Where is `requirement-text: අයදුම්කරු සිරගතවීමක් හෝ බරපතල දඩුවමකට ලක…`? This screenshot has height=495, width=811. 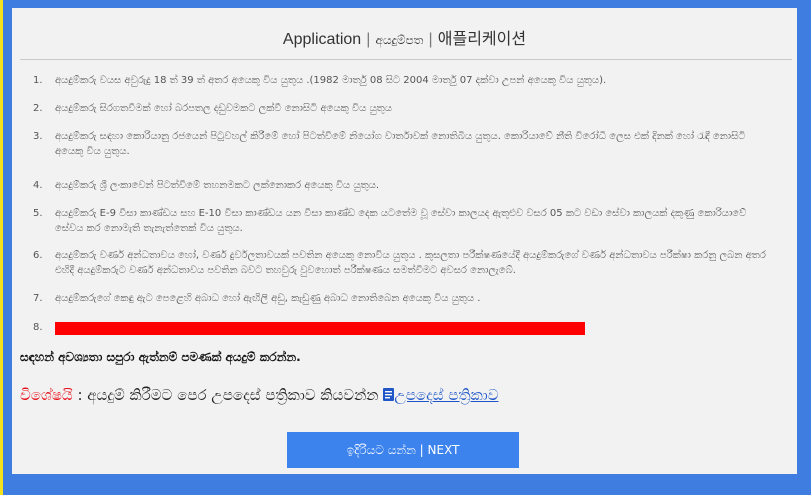
requirement-text: අයදුම්කරු සිරගතවීමක් හෝ බරපතල දඩුවමකට ලක… is located at coordinates (223, 108).